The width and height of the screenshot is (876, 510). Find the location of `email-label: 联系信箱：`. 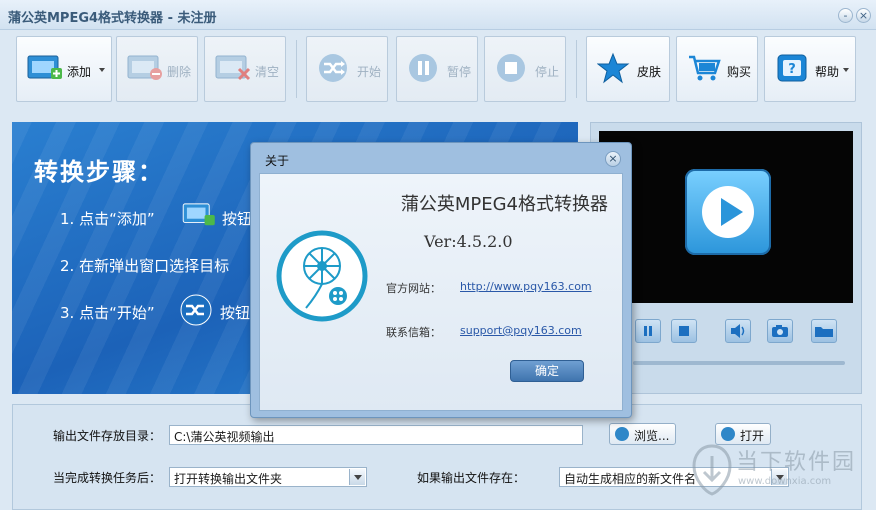

email-label: 联系信箱： is located at coordinates (413, 332).